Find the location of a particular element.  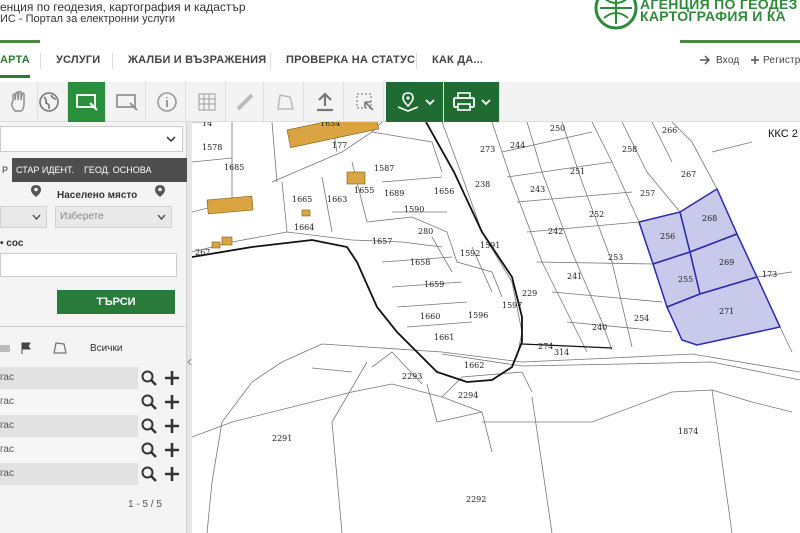

register-icon is located at coordinates (755, 60).